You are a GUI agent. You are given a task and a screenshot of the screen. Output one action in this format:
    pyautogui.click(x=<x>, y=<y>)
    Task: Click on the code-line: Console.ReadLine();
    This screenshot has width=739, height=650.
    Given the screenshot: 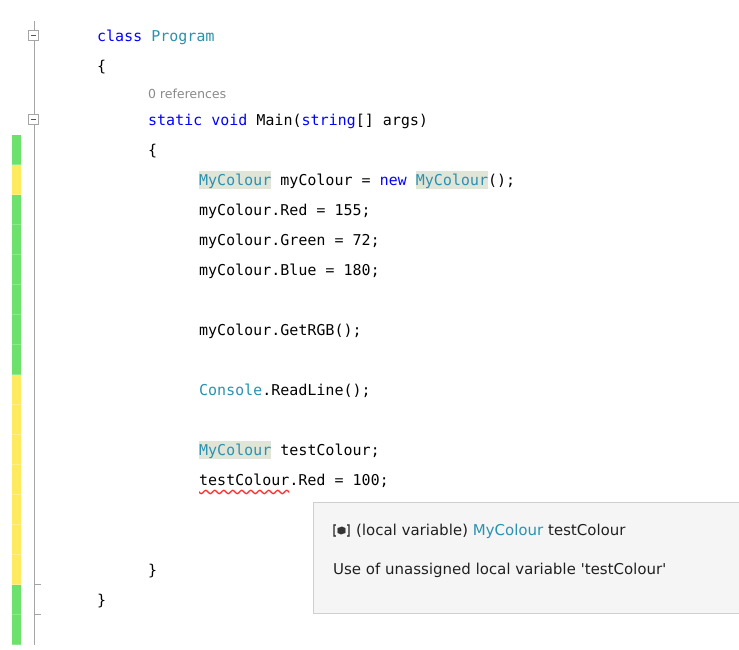 What is the action you would take?
    pyautogui.click(x=285, y=390)
    